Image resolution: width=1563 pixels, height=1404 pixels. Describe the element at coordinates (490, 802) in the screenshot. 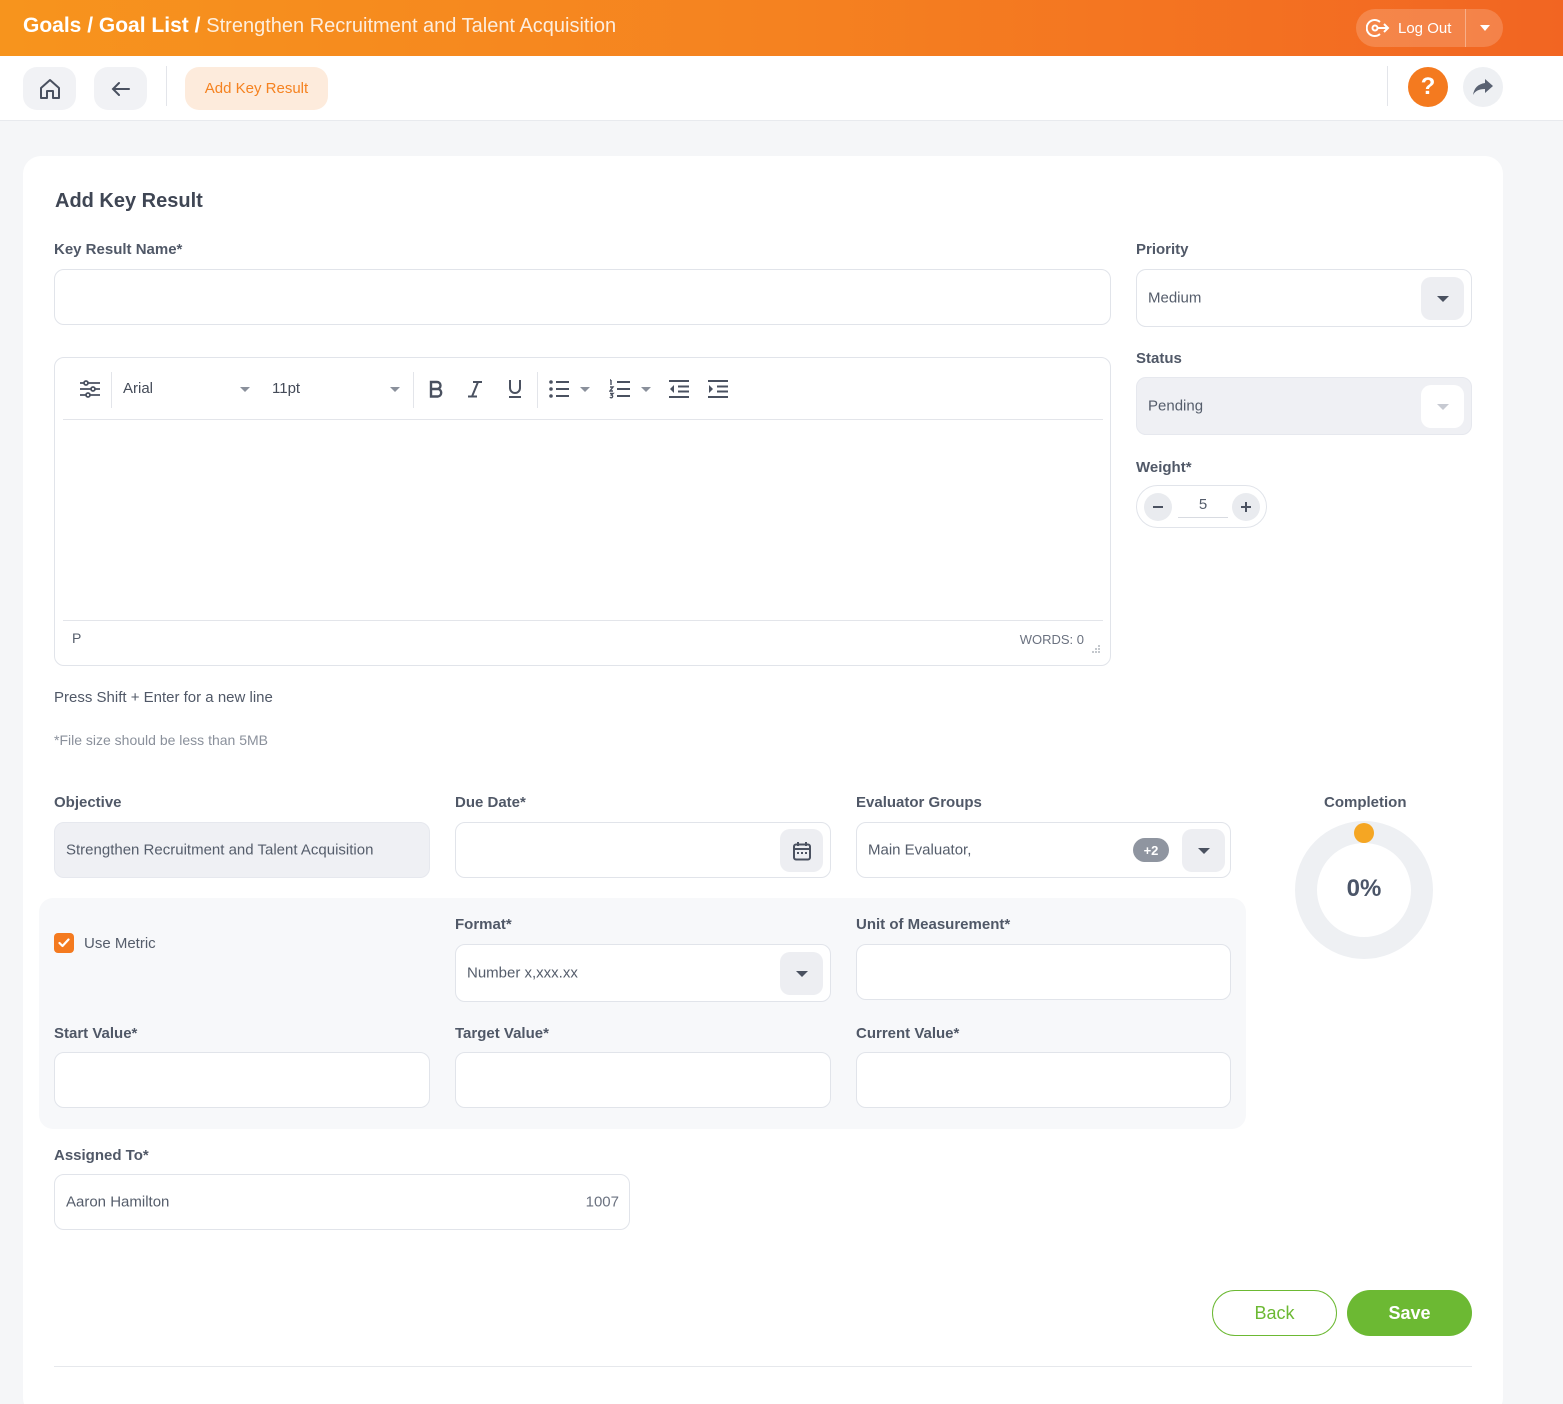

I see `due-date-label: Due Date*` at that location.